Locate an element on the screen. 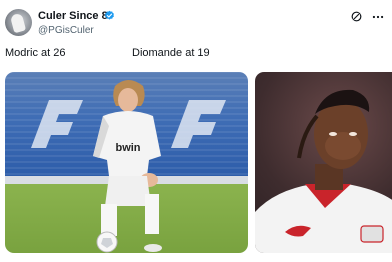  avatar-image is located at coordinates (18, 23).